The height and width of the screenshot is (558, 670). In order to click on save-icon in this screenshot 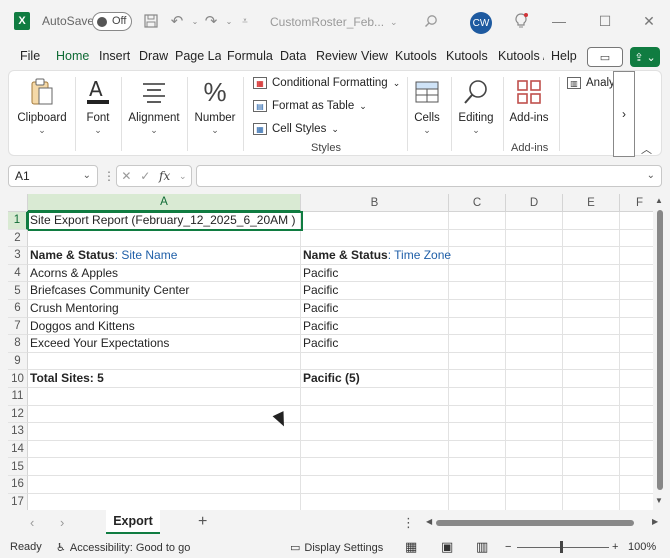, I will do `click(151, 21)`.